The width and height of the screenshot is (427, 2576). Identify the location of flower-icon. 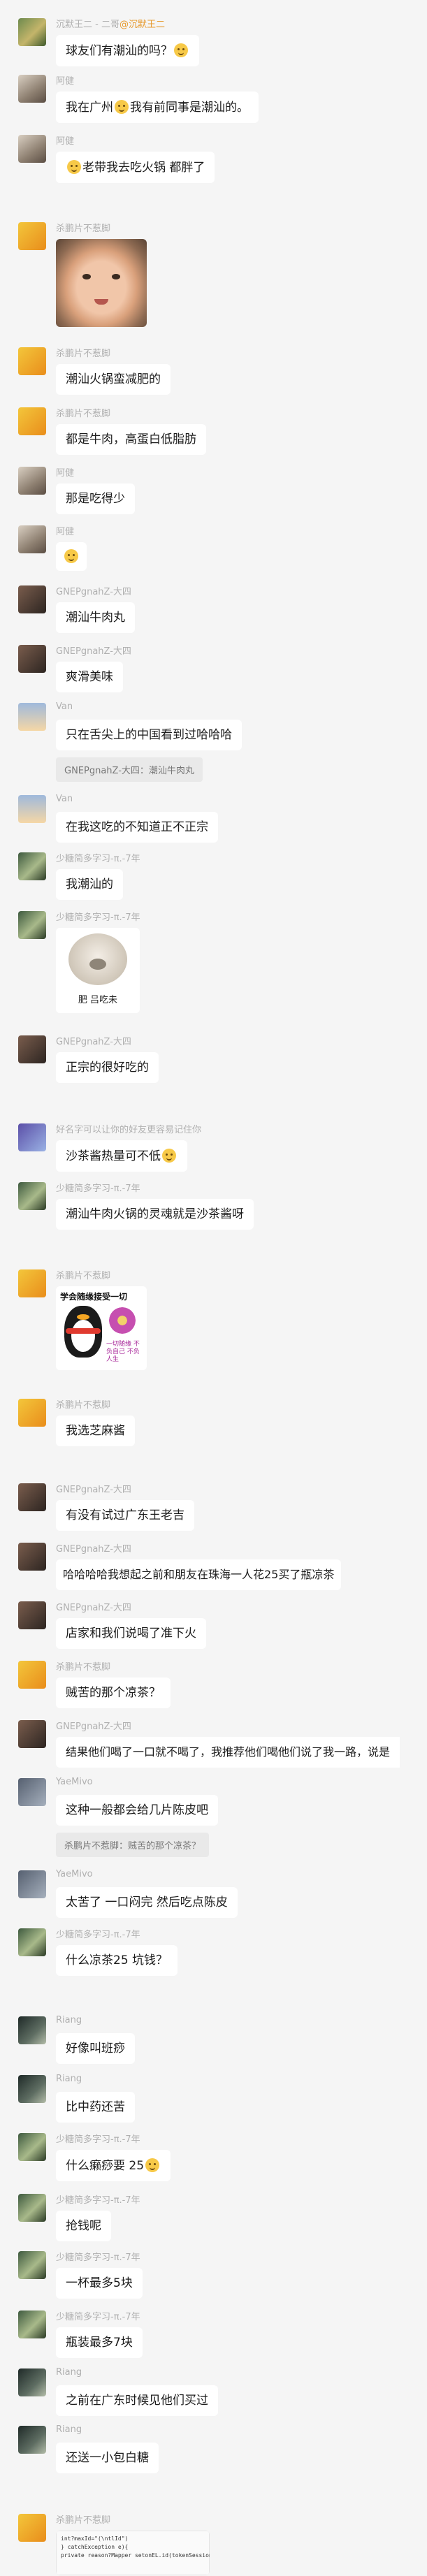
(122, 1320).